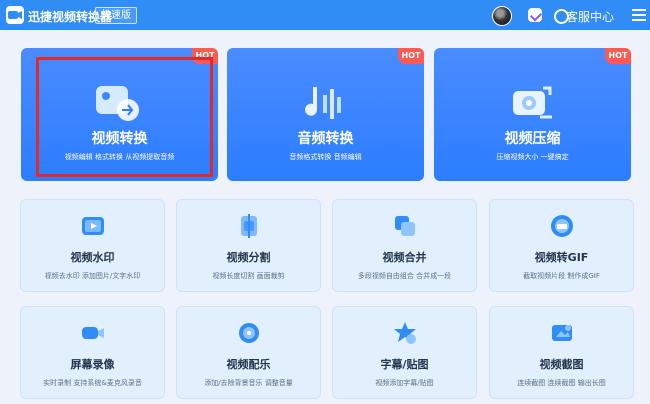  What do you see at coordinates (325, 103) in the screenshot?
I see `music-icon` at bounding box center [325, 103].